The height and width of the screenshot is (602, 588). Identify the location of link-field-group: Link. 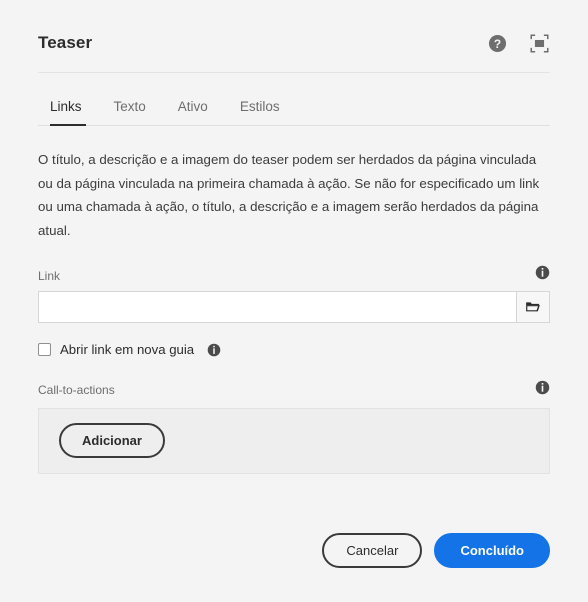
(294, 294).